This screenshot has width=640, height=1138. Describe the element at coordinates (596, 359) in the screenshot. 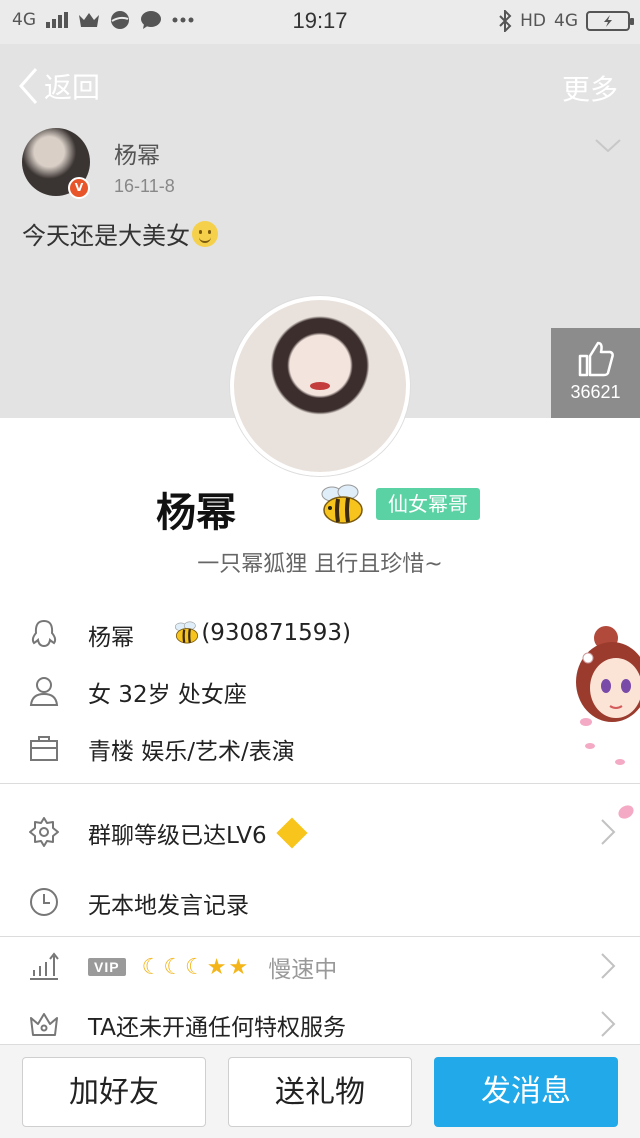

I see `thumbs-up-icon` at that location.